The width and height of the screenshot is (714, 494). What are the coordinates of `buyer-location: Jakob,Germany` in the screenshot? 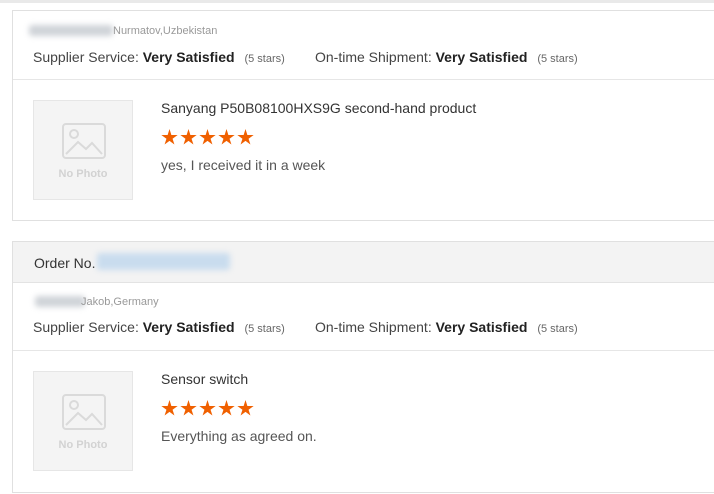 It's located at (120, 302).